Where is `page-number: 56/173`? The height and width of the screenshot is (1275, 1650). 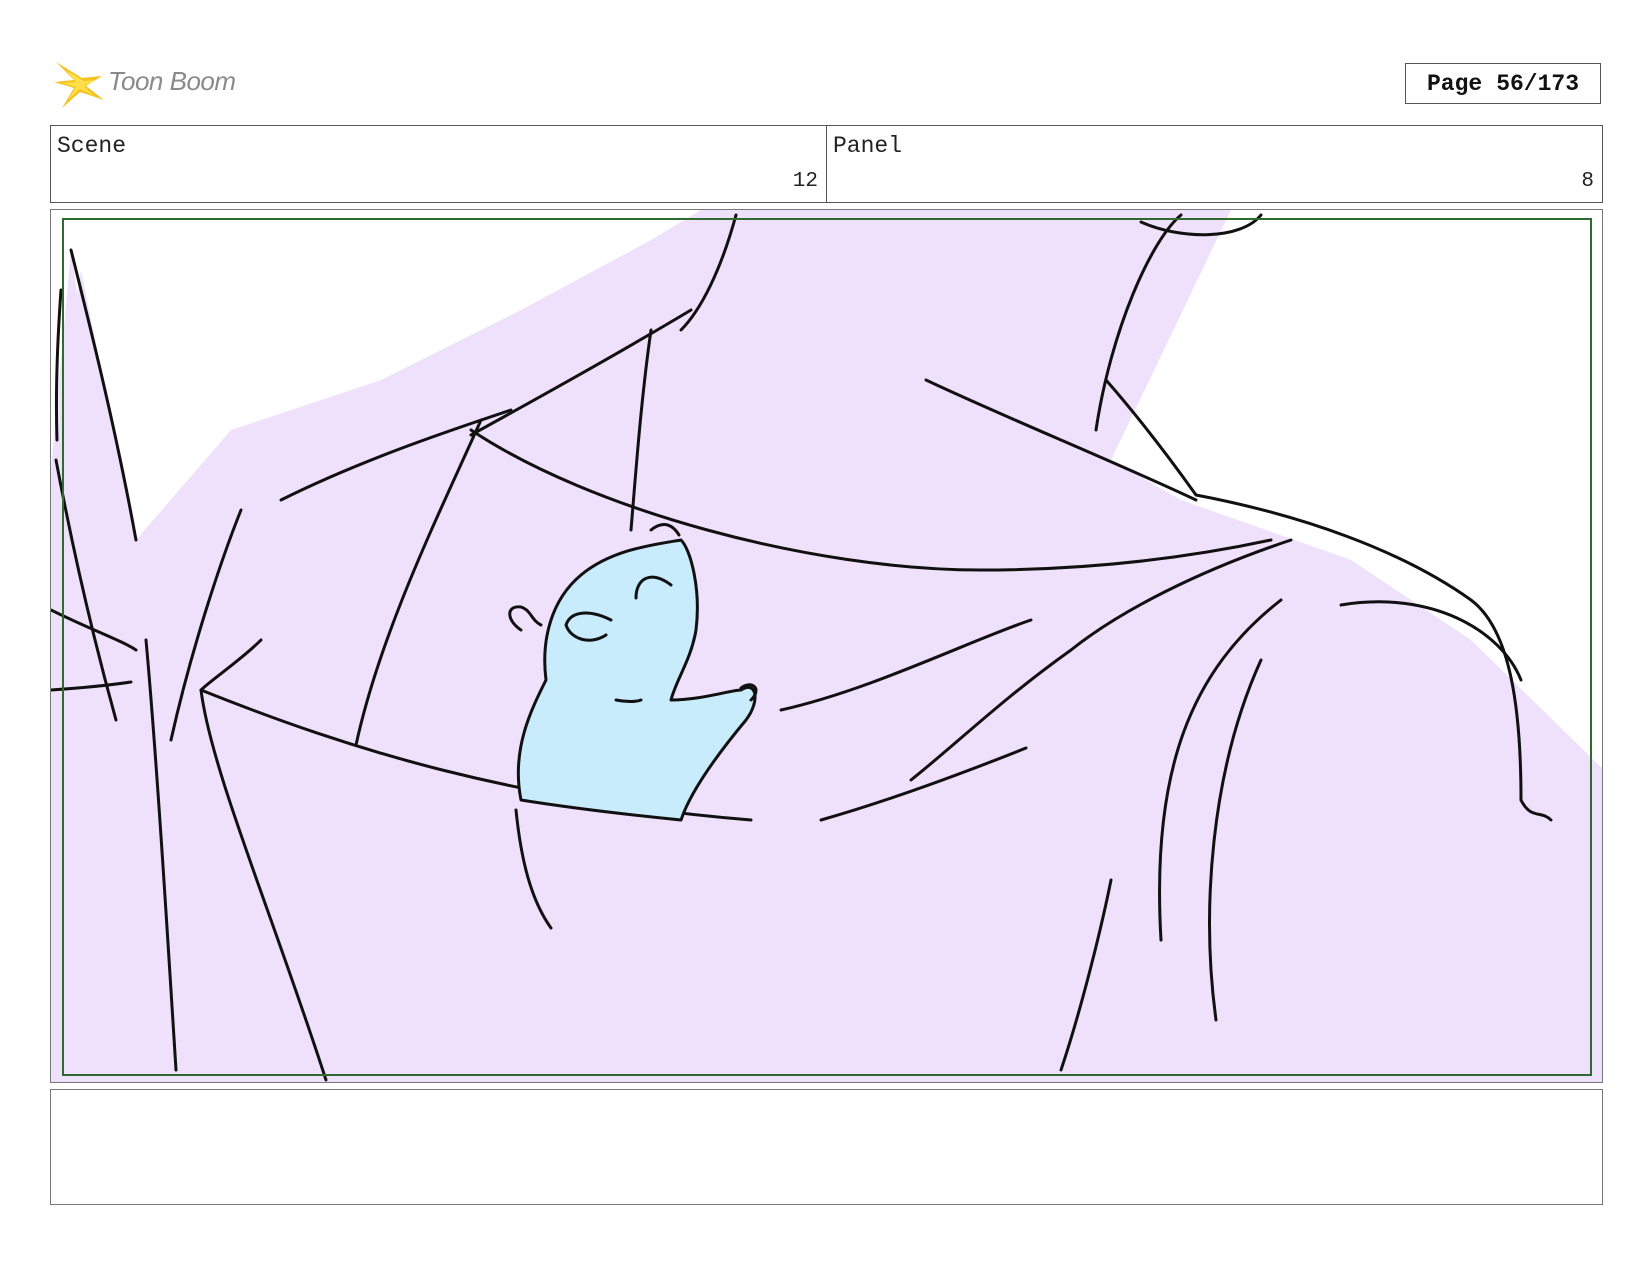
page-number: 56/173 is located at coordinates (1538, 83).